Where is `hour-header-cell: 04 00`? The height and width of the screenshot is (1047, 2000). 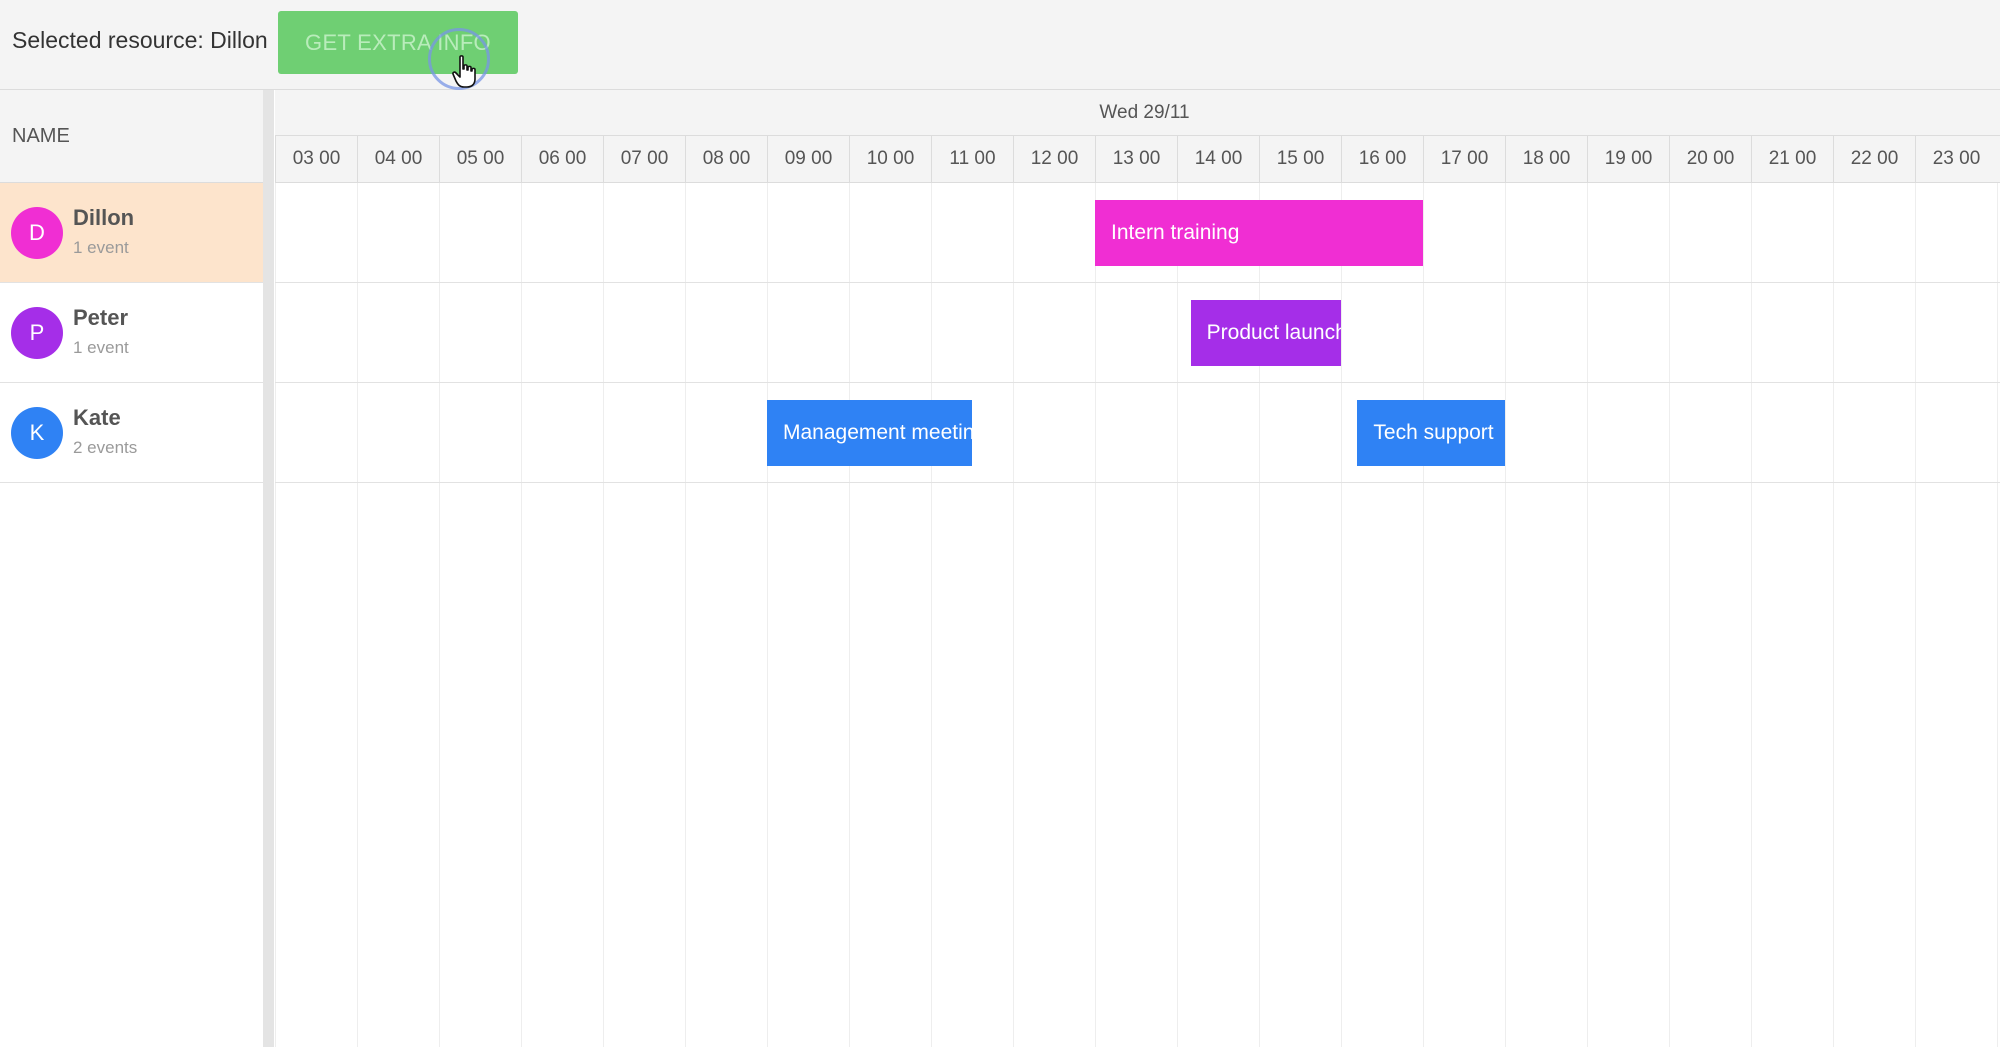
hour-header-cell: 04 00 is located at coordinates (398, 159).